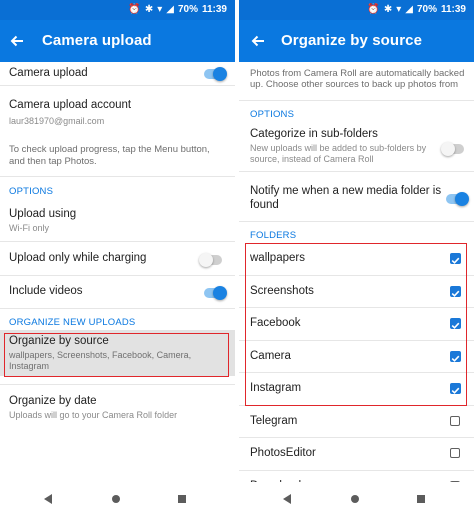 The height and width of the screenshot is (516, 474). I want to click on camera-upload-toggle, so click(215, 74).